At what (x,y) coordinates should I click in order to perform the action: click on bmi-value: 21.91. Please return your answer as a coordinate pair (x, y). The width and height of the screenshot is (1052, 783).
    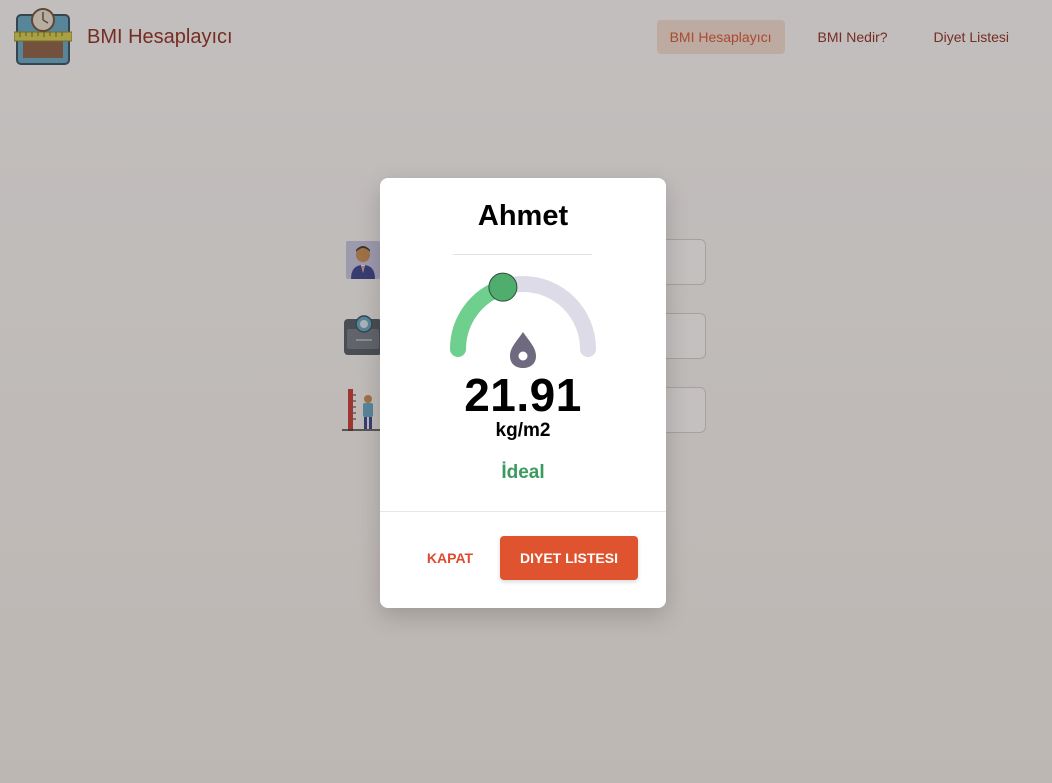
    Looking at the image, I should click on (523, 395).